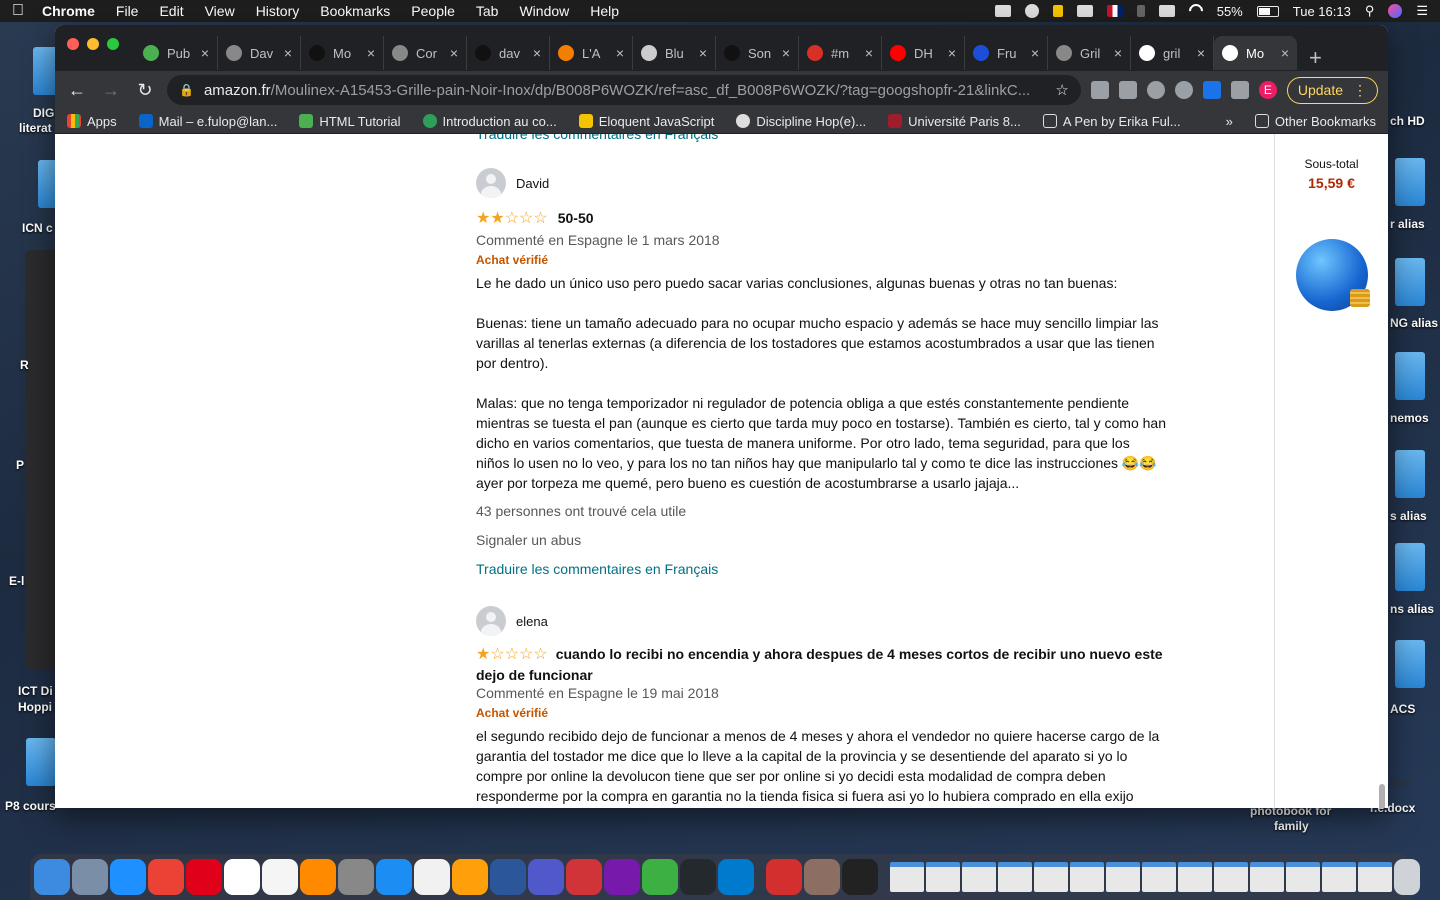 The image size is (1440, 900). Describe the element at coordinates (220, 11) in the screenshot. I see `menu-view: View` at that location.